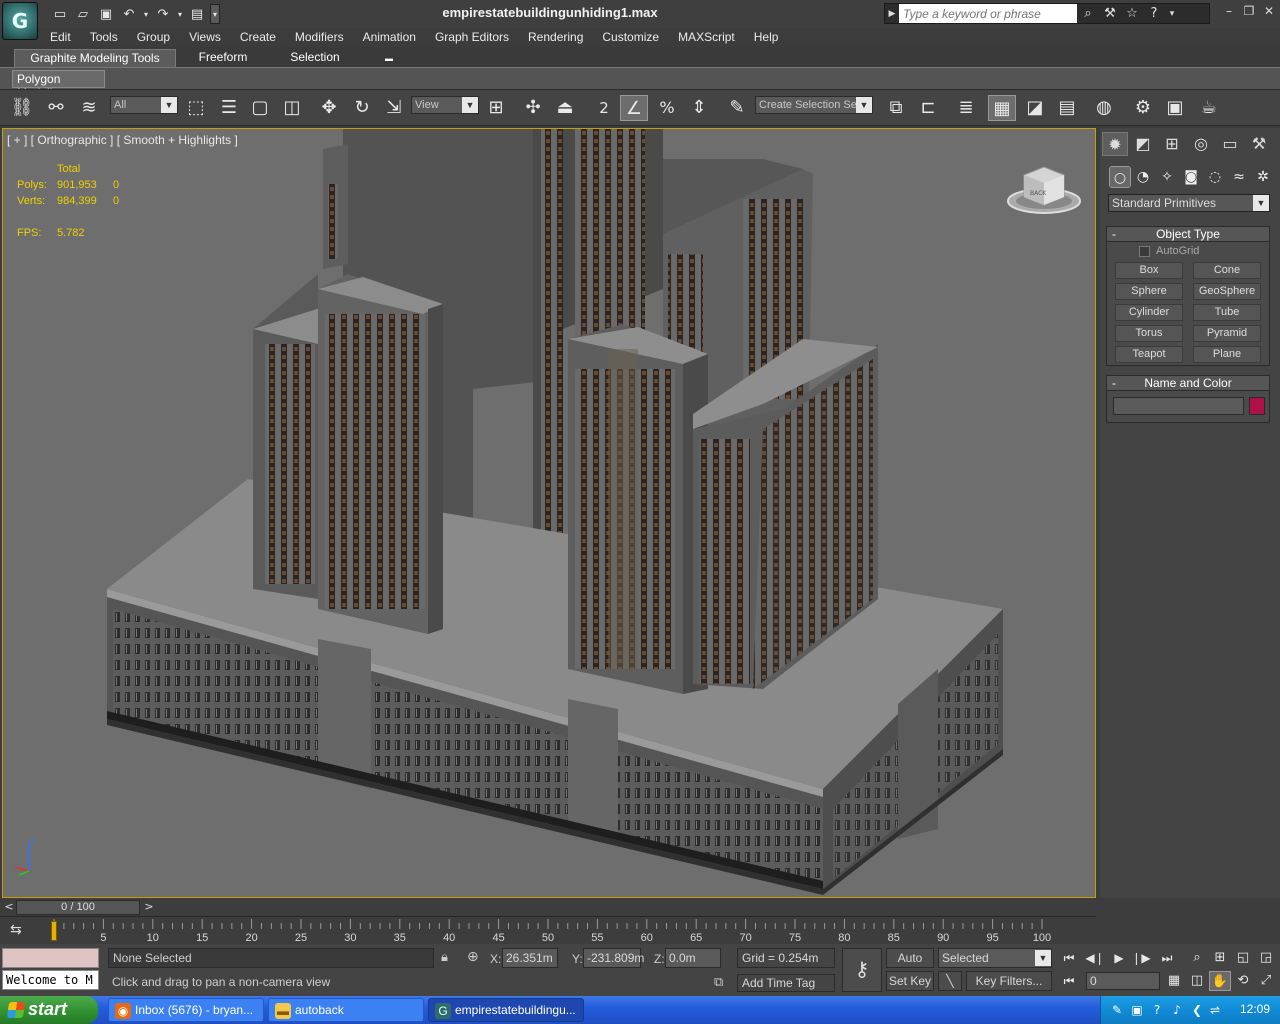 The height and width of the screenshot is (1024, 1280). What do you see at coordinates (1227, 291) in the screenshot?
I see `geosphere-button: GeoSphere` at bounding box center [1227, 291].